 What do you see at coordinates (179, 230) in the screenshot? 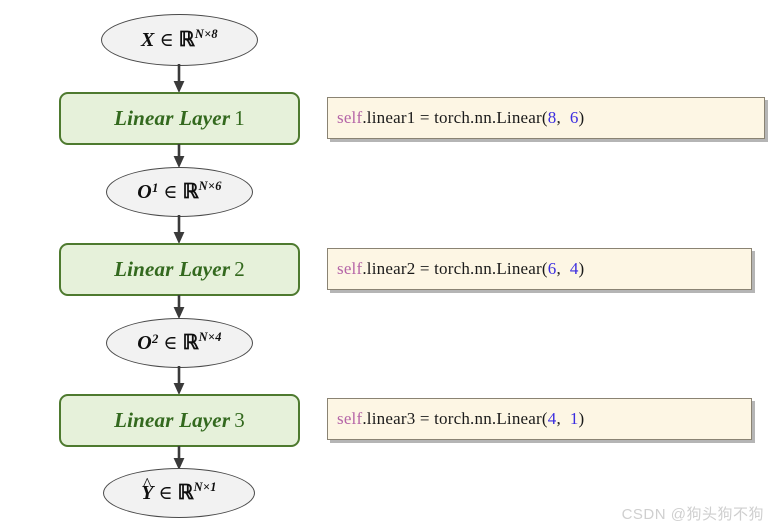
I see `arrow-o1-to-layer2` at bounding box center [179, 230].